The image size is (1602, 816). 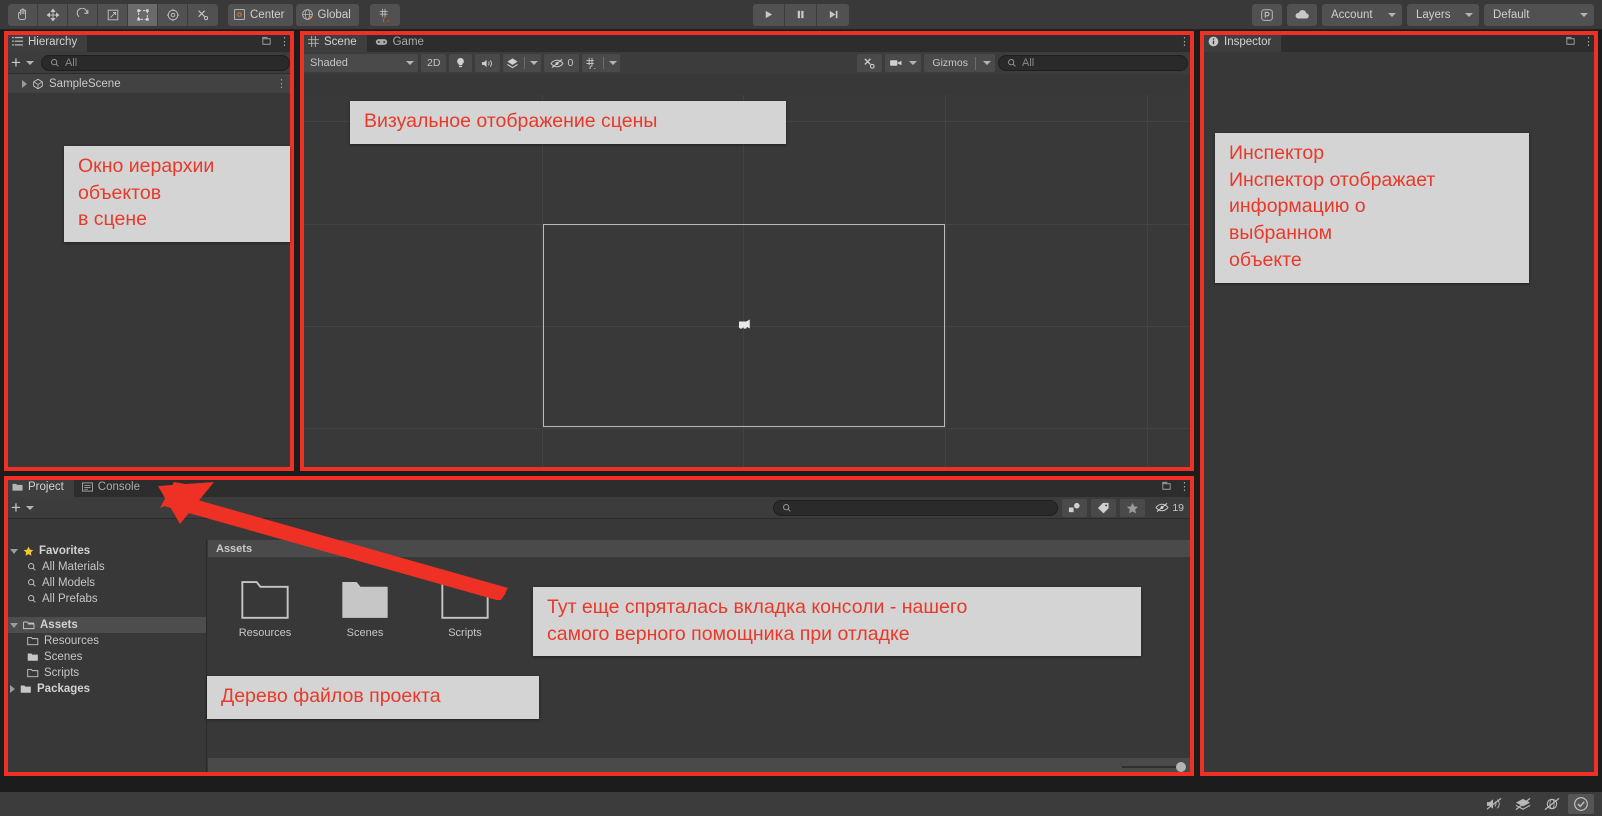 What do you see at coordinates (365, 609) in the screenshot?
I see `asset-item-scenes: Scenes` at bounding box center [365, 609].